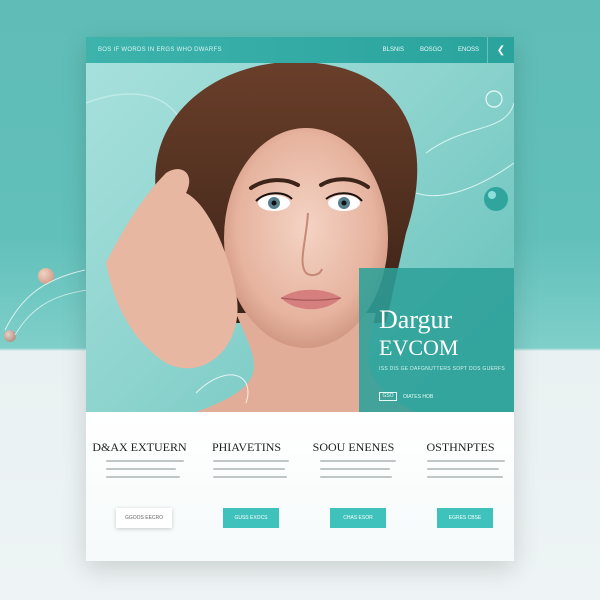 The width and height of the screenshot is (600, 600). Describe the element at coordinates (442, 369) in the screenshot. I see `hero-subtitle: ISS DIS GE DAFGNUTTERS SOPT DOS GUERFS` at that location.